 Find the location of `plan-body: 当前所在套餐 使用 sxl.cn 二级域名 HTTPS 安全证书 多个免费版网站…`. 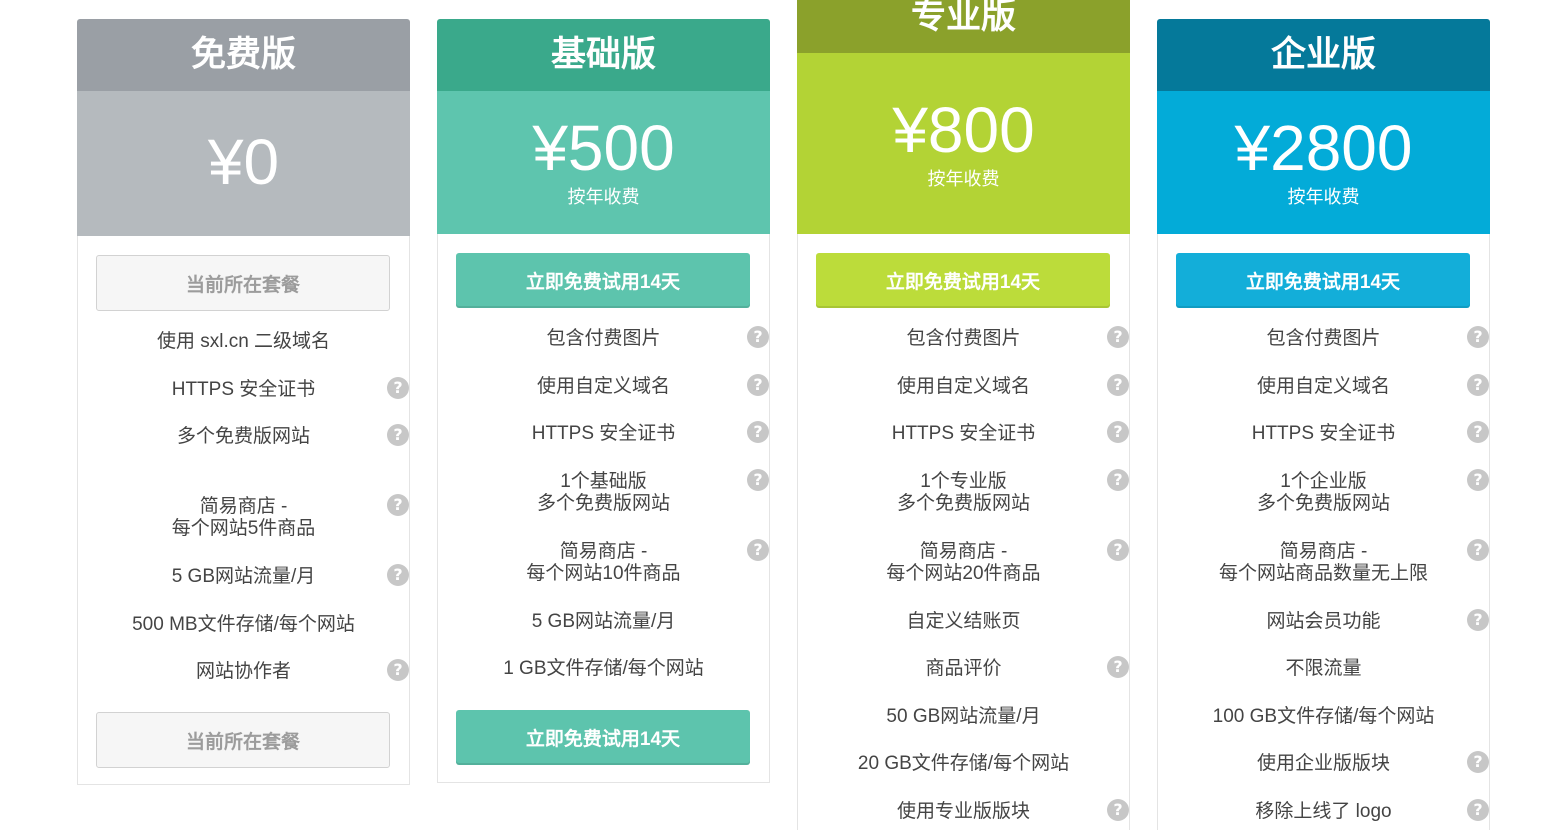

plan-body: 当前所在套餐 使用 sxl.cn 二级域名 HTTPS 安全证书 多个免费版网站… is located at coordinates (243, 510).